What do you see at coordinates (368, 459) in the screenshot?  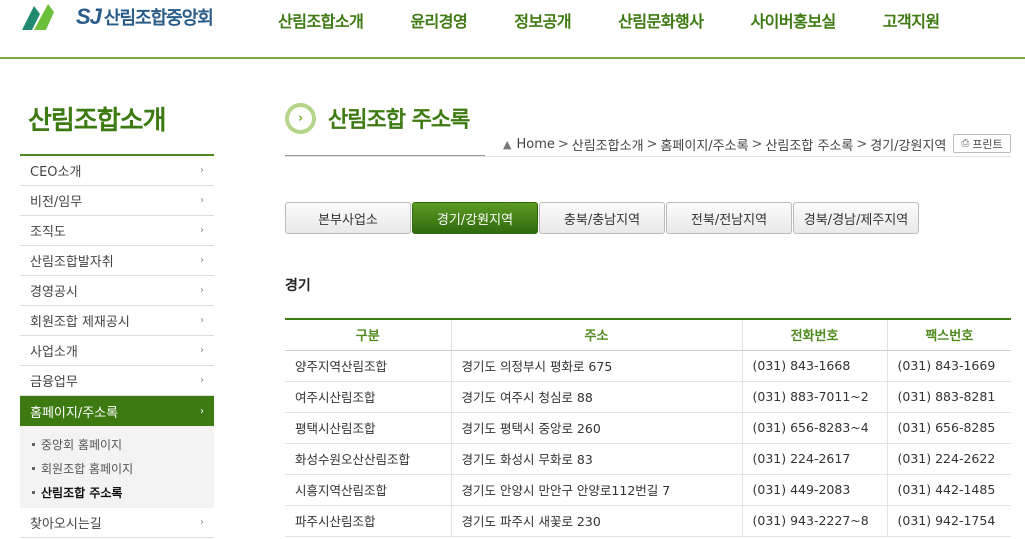 I see `cell-category: 화성수원오산산림조합` at bounding box center [368, 459].